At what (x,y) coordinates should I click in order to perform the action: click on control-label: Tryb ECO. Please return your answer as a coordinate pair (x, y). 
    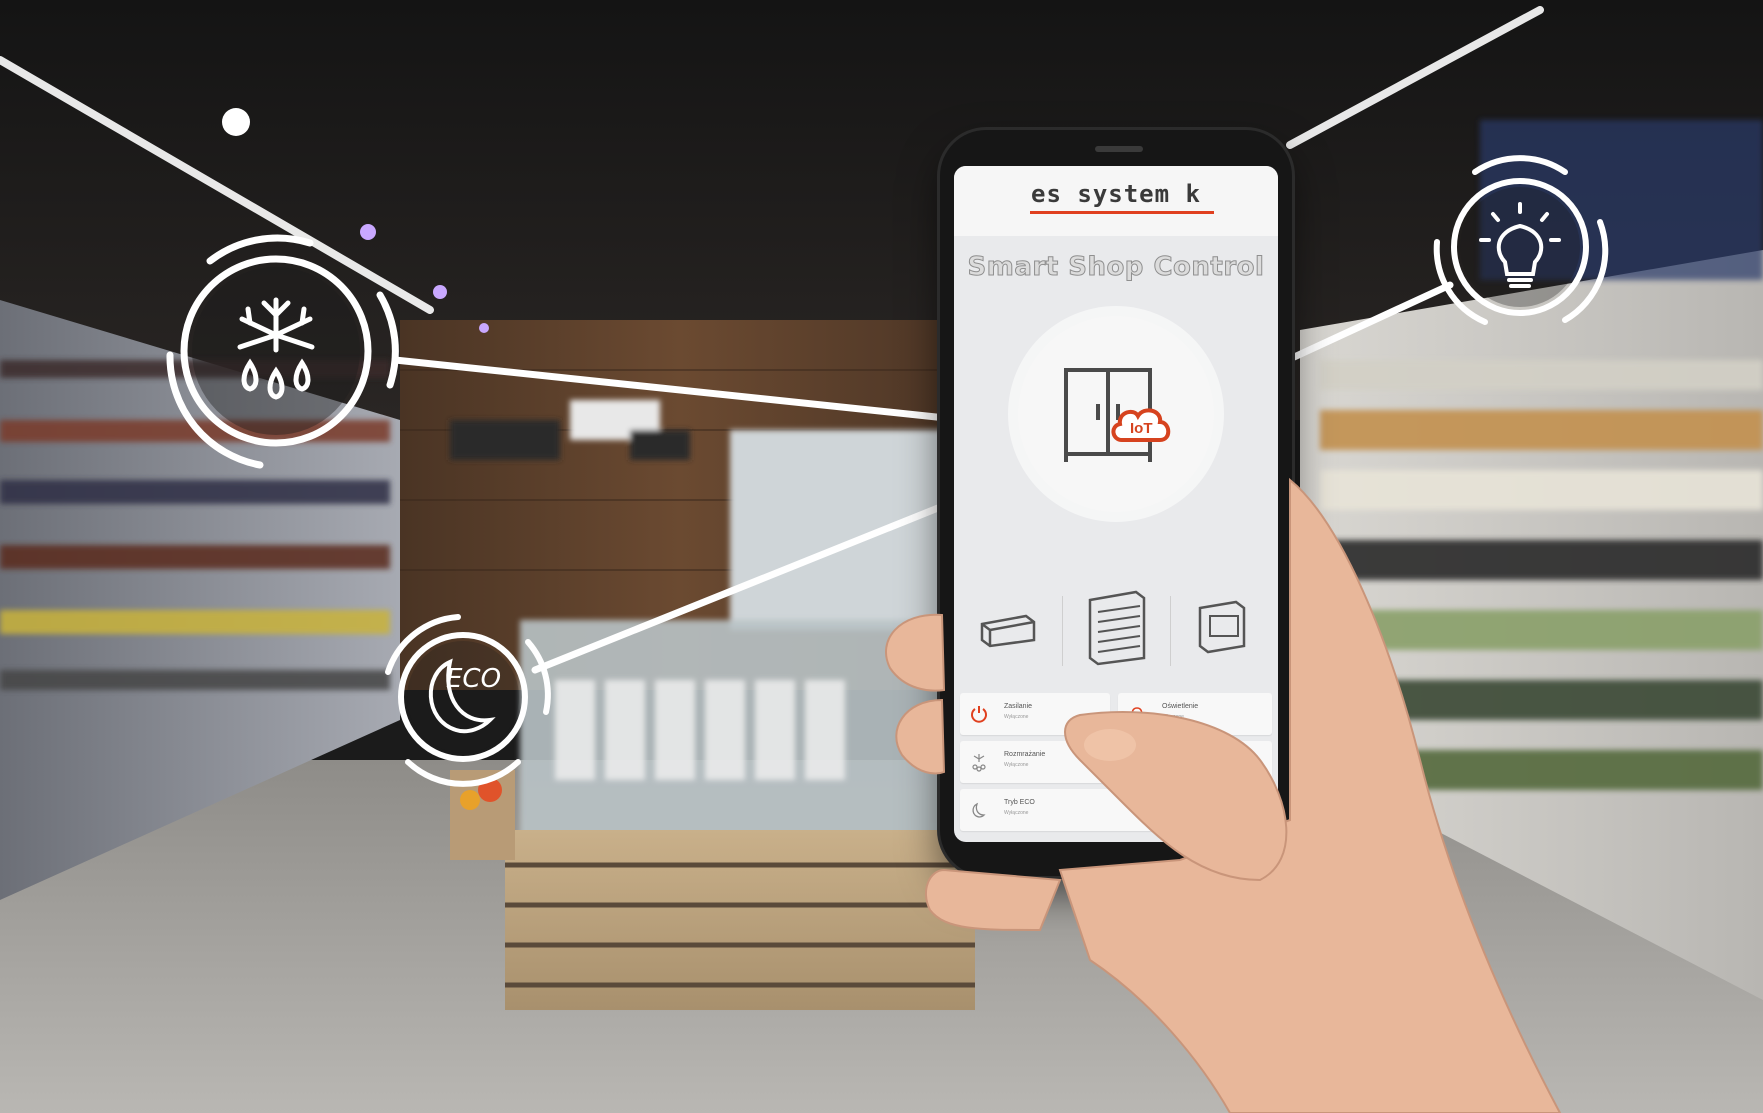
    Looking at the image, I should click on (1019, 802).